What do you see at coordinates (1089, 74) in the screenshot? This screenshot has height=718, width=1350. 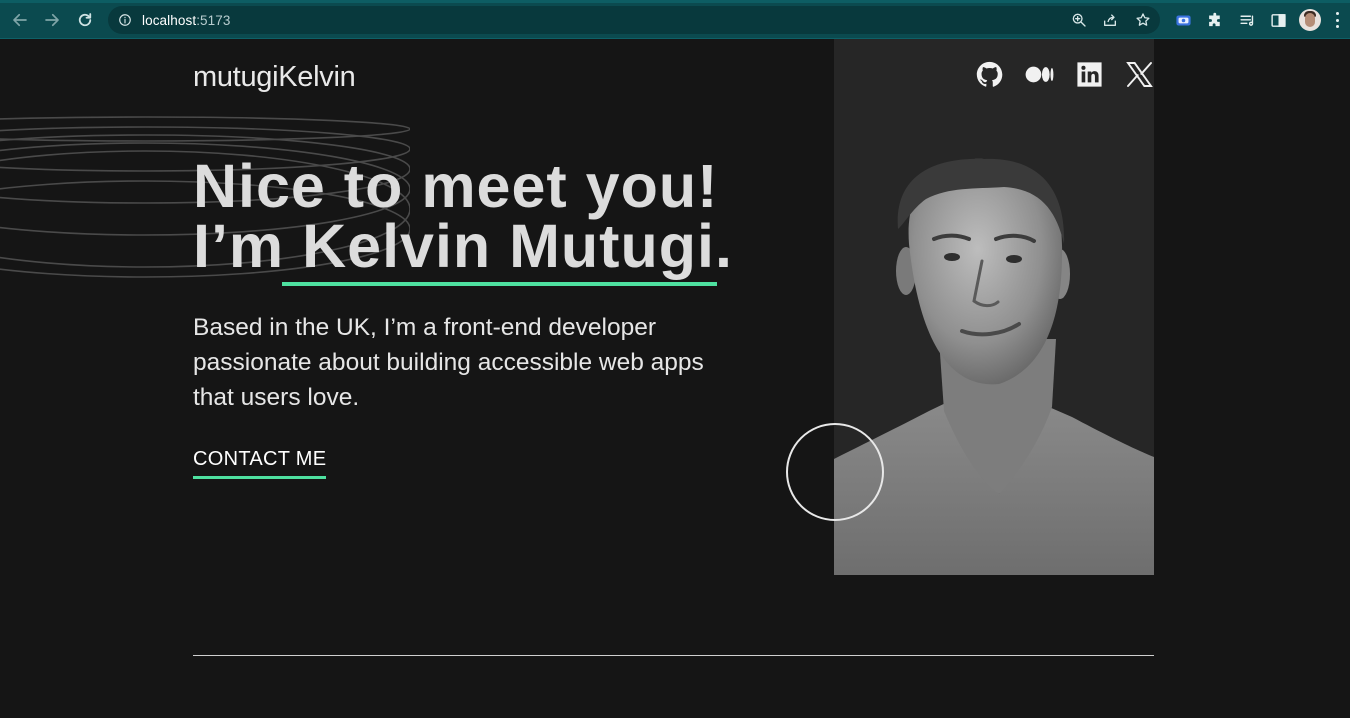 I see `linkedin-icon` at bounding box center [1089, 74].